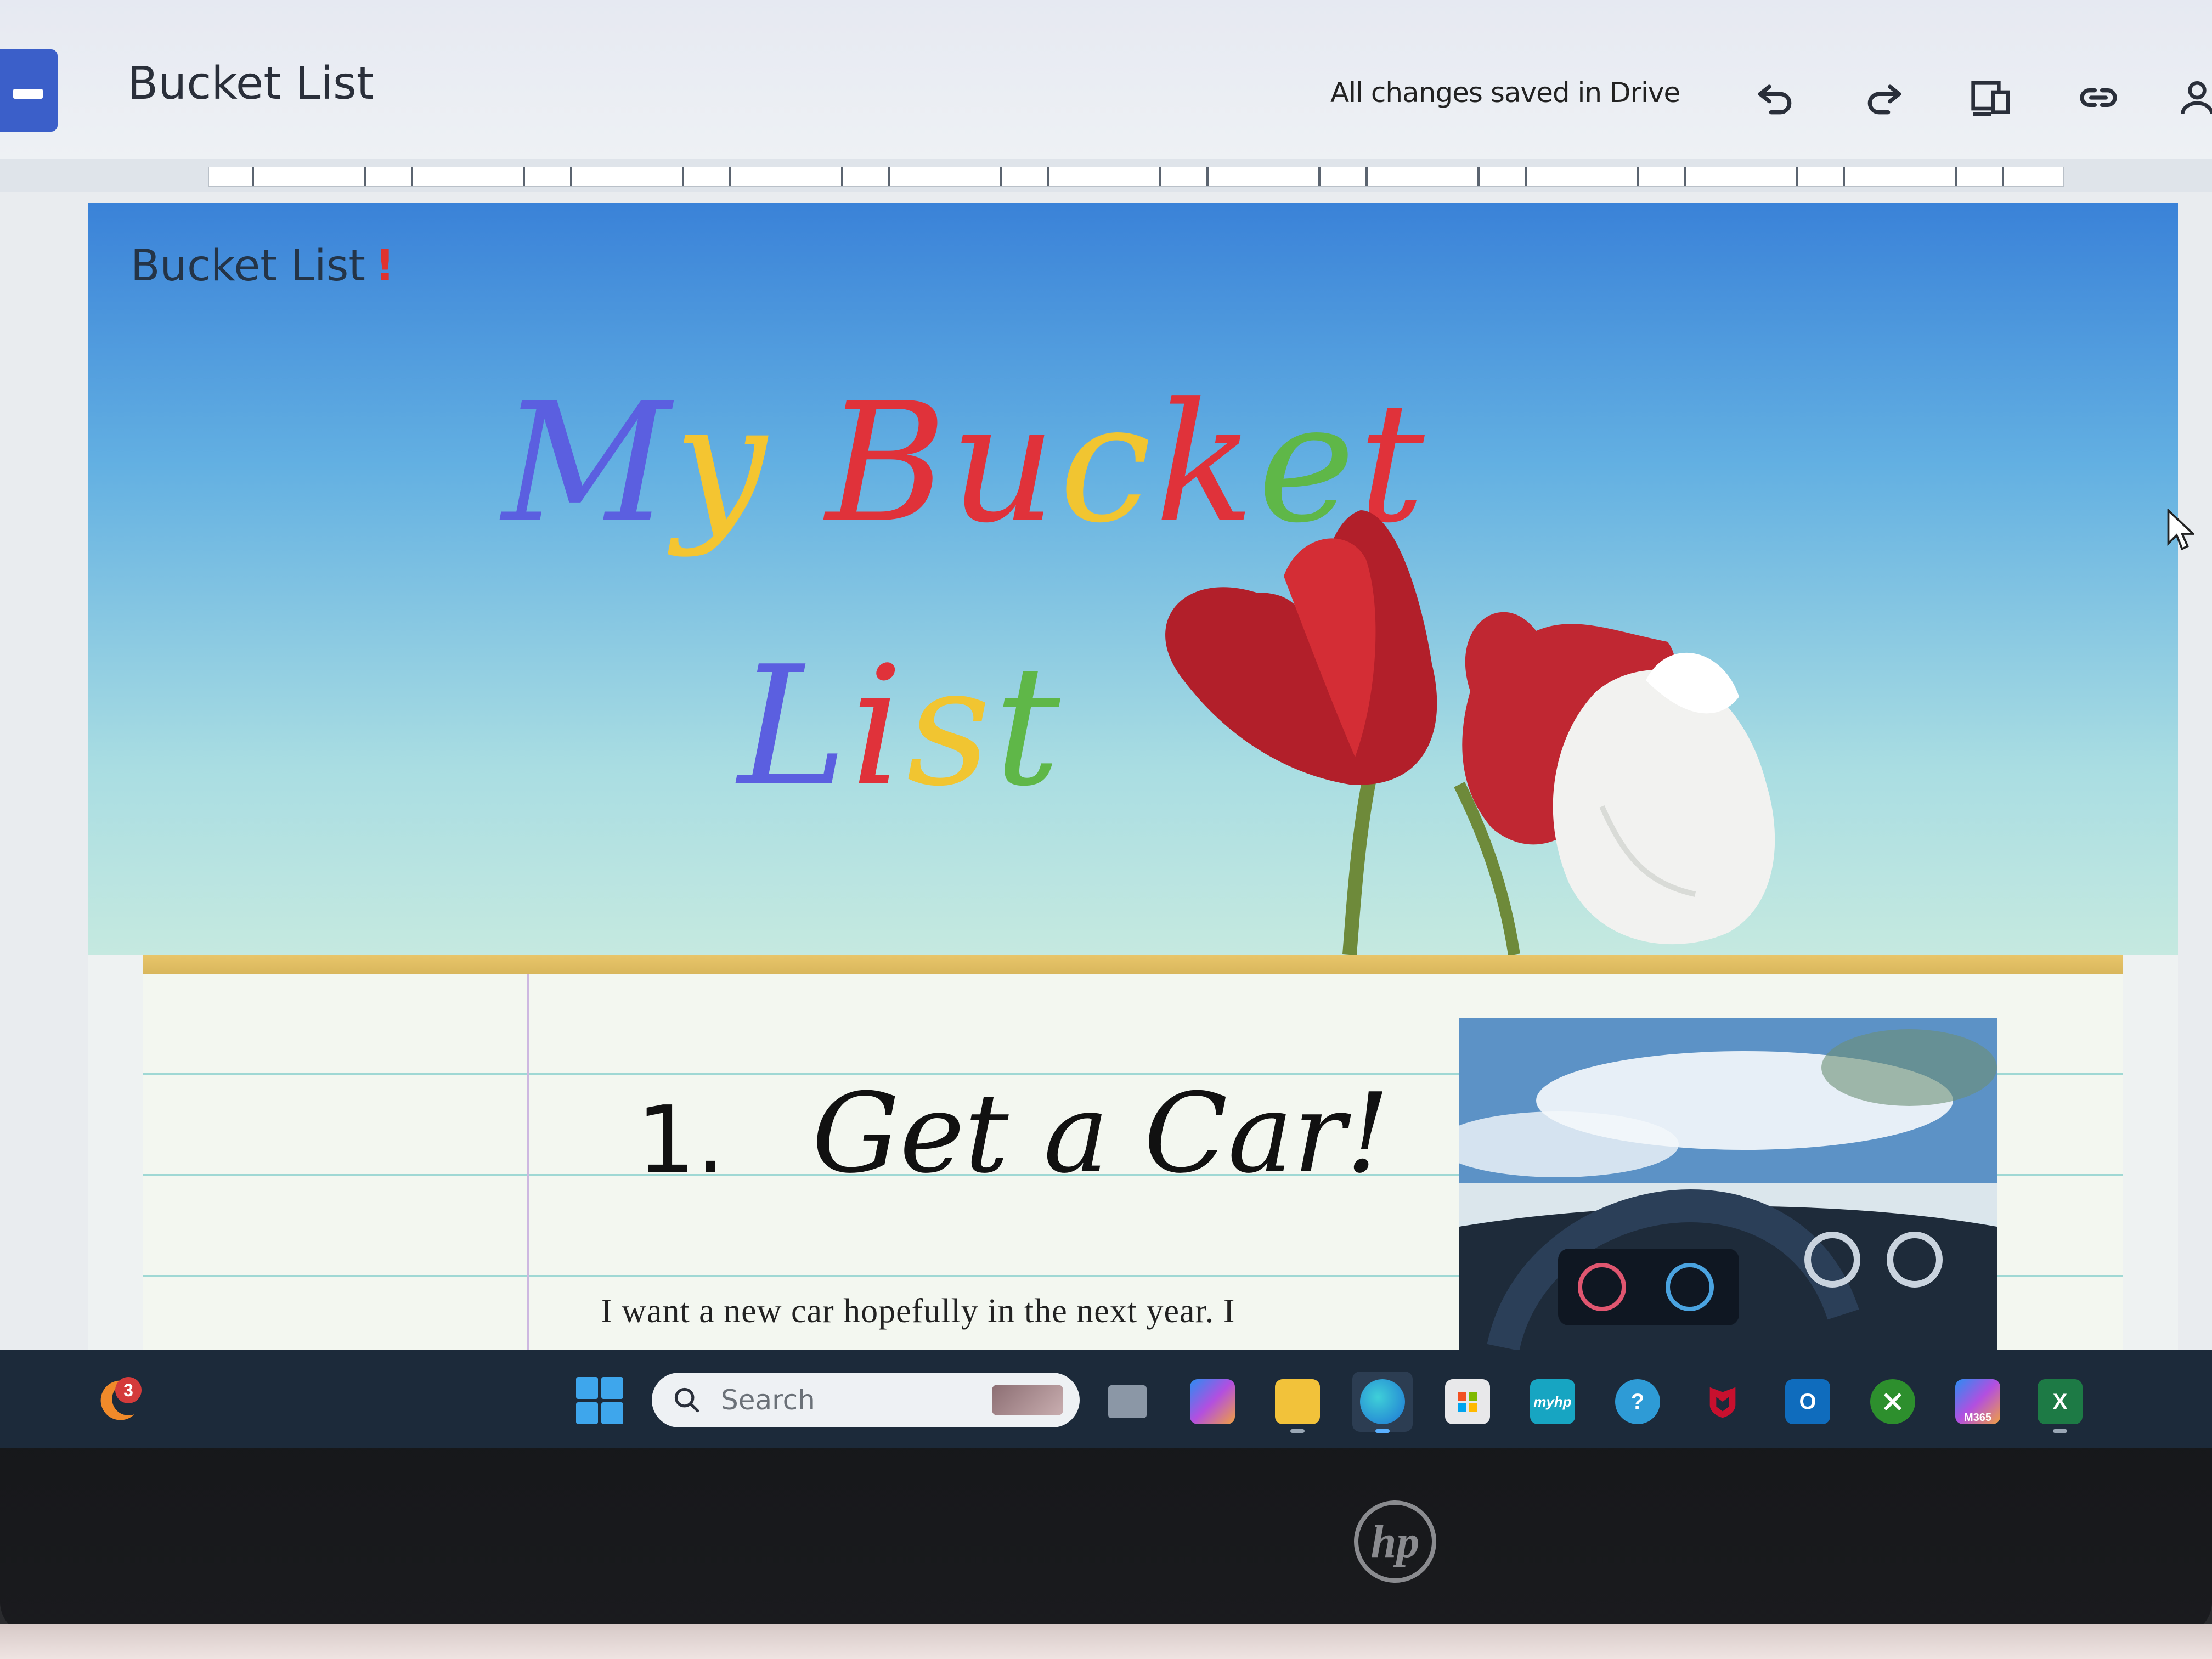 The width and height of the screenshot is (2212, 1659). I want to click on mcafee-shield-icon, so click(1723, 1403).